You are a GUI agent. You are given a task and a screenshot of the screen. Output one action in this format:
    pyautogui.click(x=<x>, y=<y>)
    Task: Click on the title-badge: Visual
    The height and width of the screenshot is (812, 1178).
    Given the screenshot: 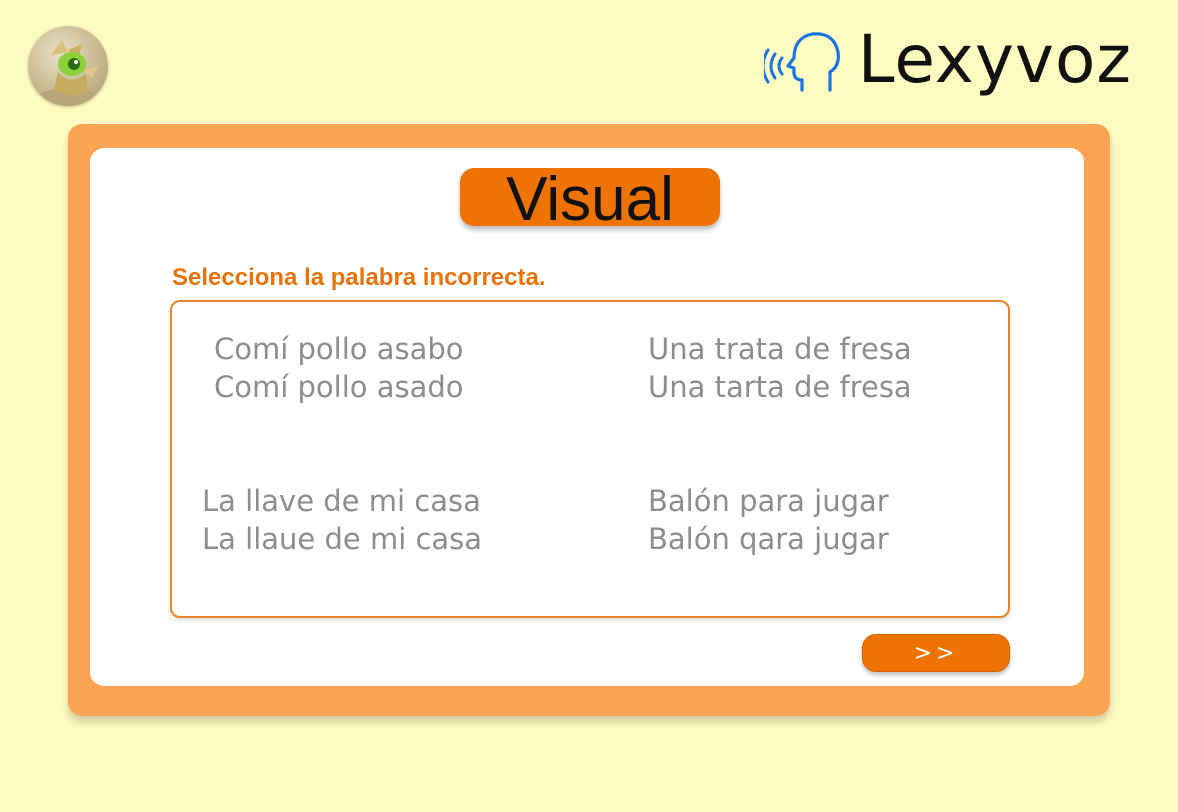 What is the action you would take?
    pyautogui.click(x=590, y=199)
    